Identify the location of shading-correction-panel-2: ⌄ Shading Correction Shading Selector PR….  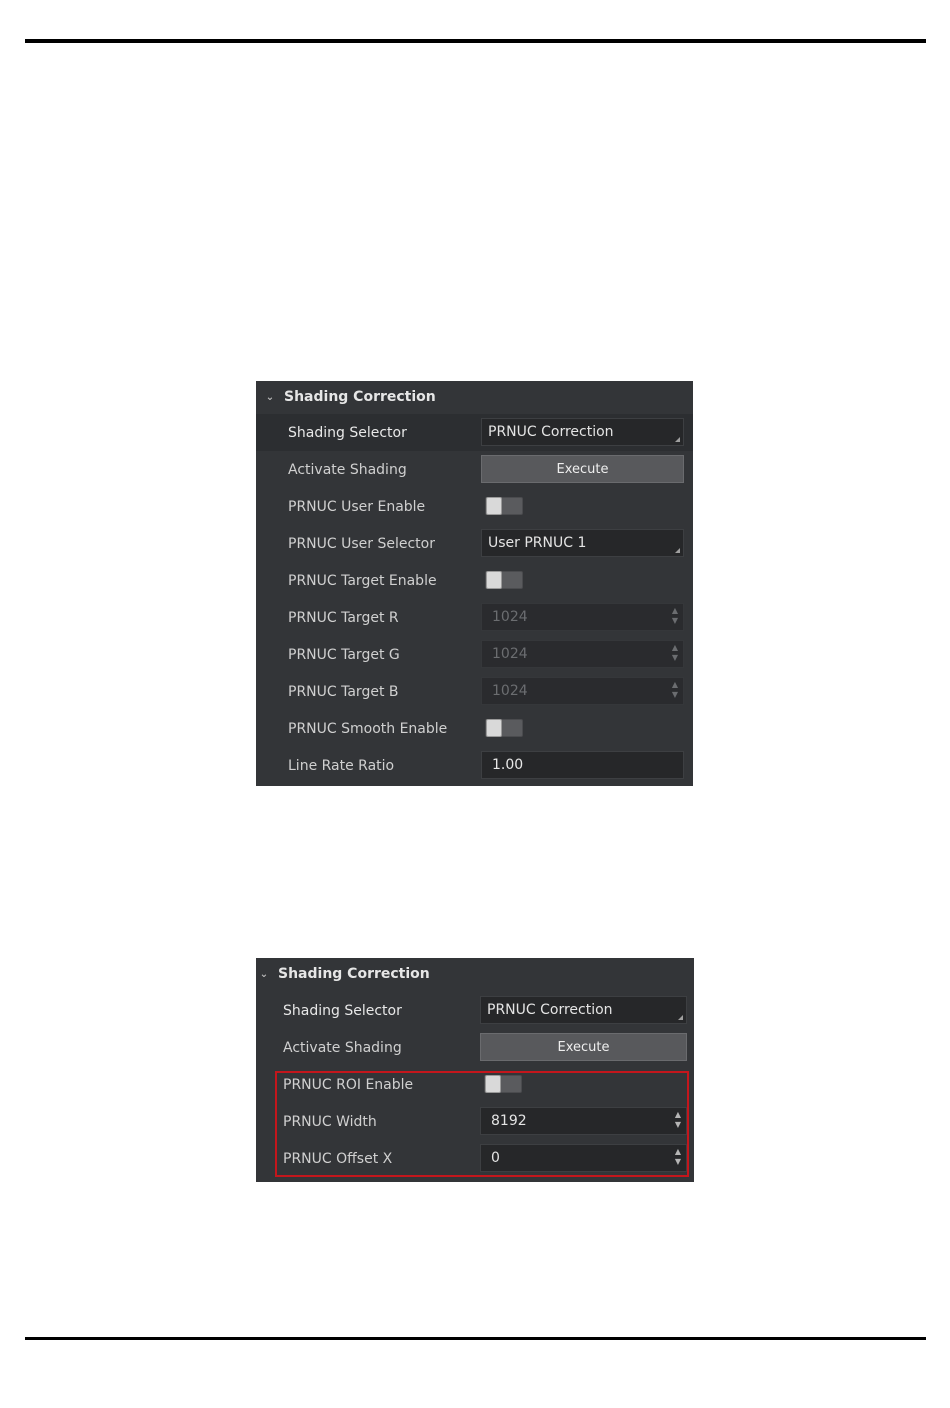
(475, 1070).